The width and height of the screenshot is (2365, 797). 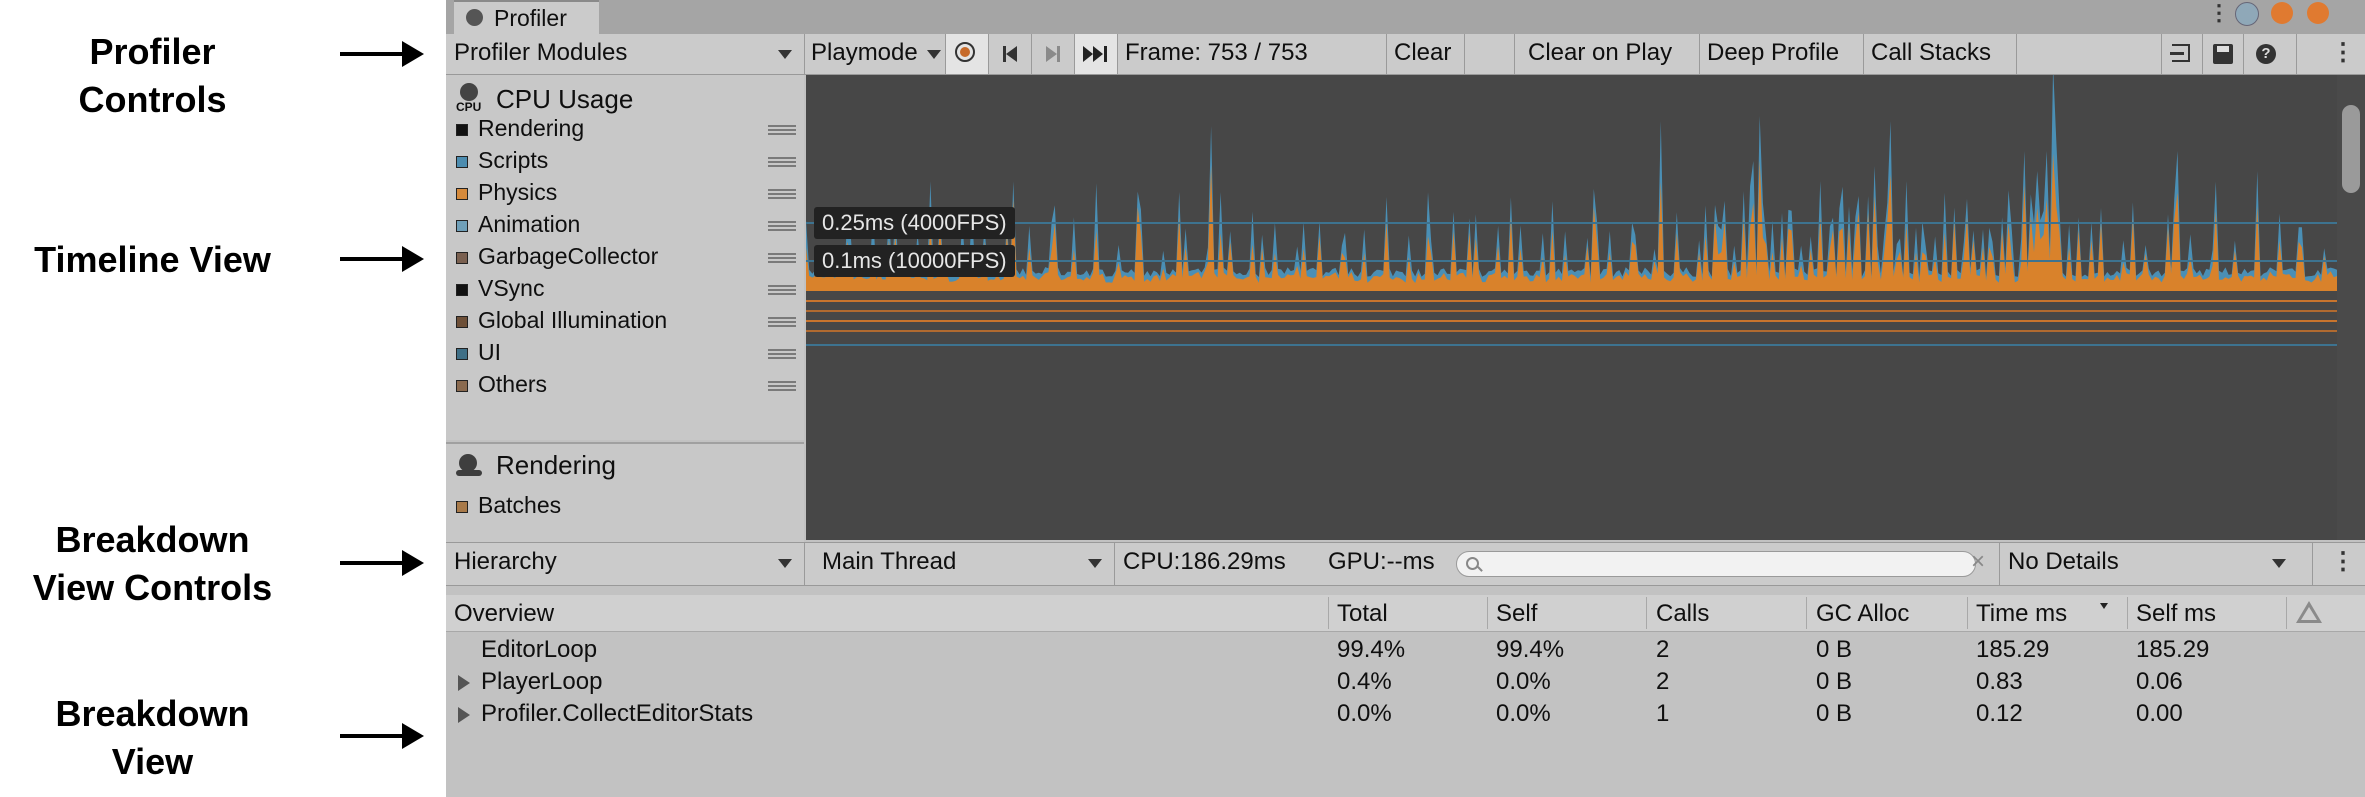 I want to click on search-icon, so click(x=1472, y=563).